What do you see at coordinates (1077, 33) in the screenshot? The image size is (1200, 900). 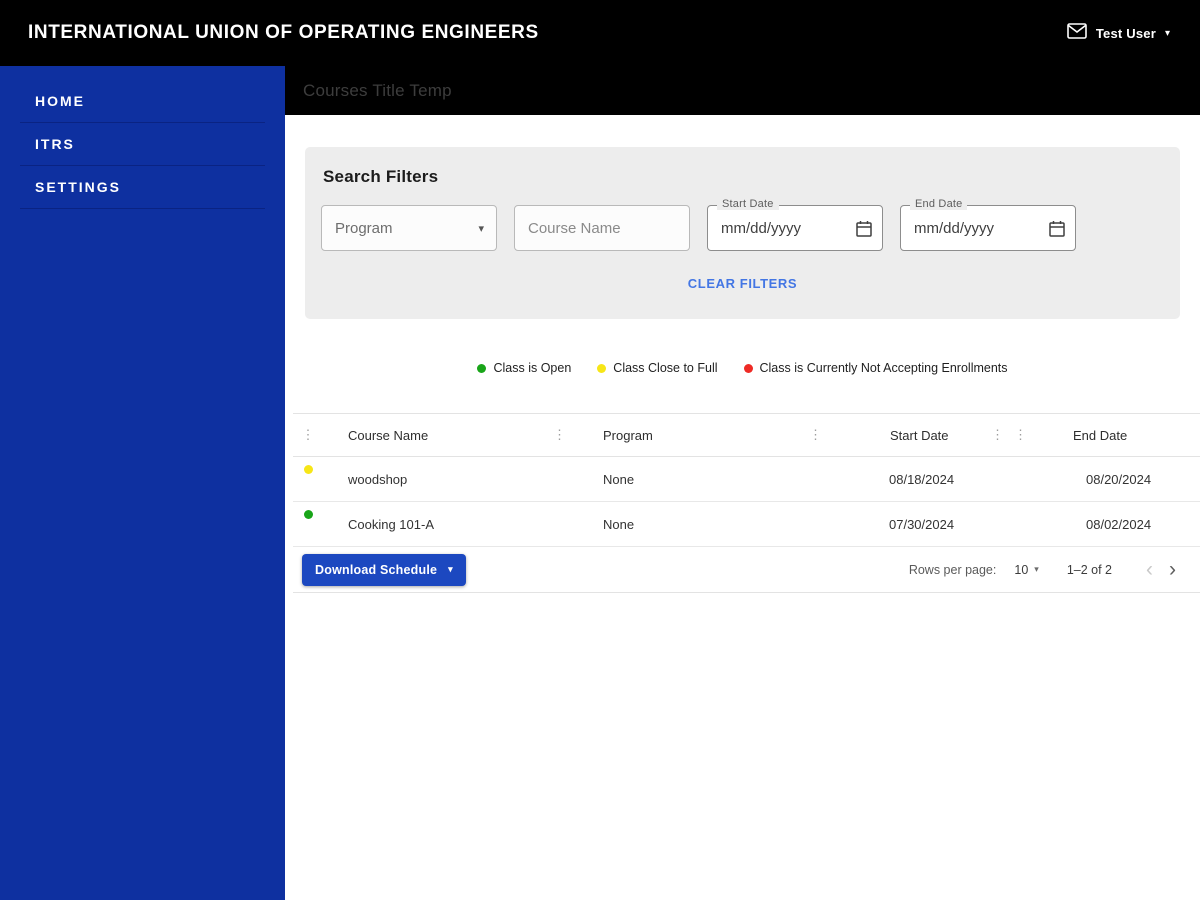 I see `mail-icon` at bounding box center [1077, 33].